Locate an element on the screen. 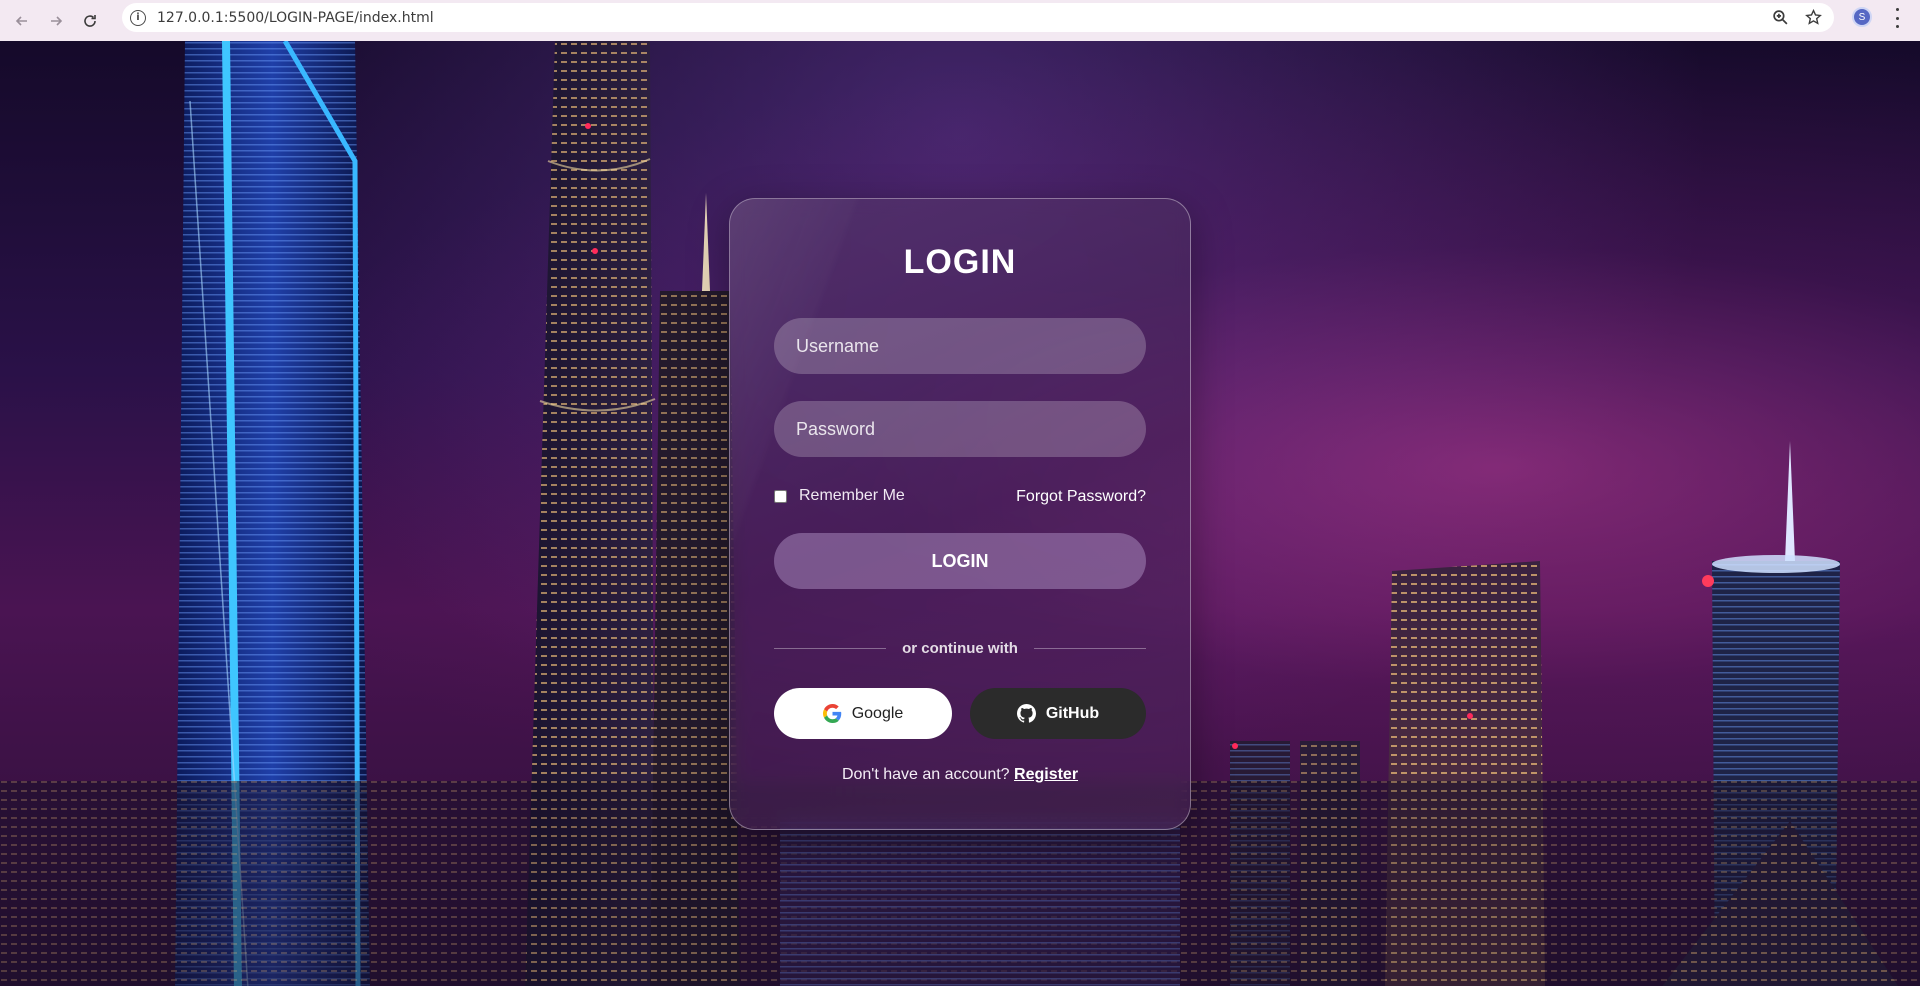 The width and height of the screenshot is (1920, 989). omnibox-actions is located at coordinates (1797, 17).